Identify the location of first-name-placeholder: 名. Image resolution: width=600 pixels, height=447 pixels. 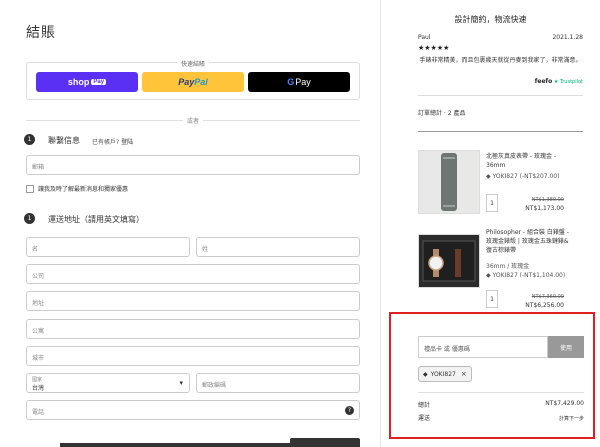
(35, 249).